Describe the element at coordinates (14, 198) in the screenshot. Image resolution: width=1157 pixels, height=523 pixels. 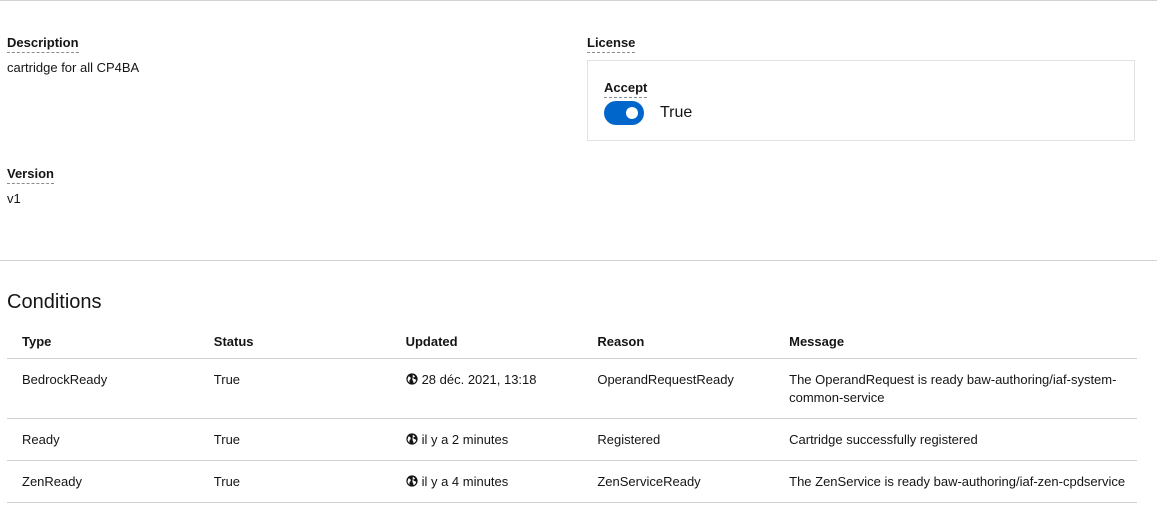
I see `version-value: v1` at that location.